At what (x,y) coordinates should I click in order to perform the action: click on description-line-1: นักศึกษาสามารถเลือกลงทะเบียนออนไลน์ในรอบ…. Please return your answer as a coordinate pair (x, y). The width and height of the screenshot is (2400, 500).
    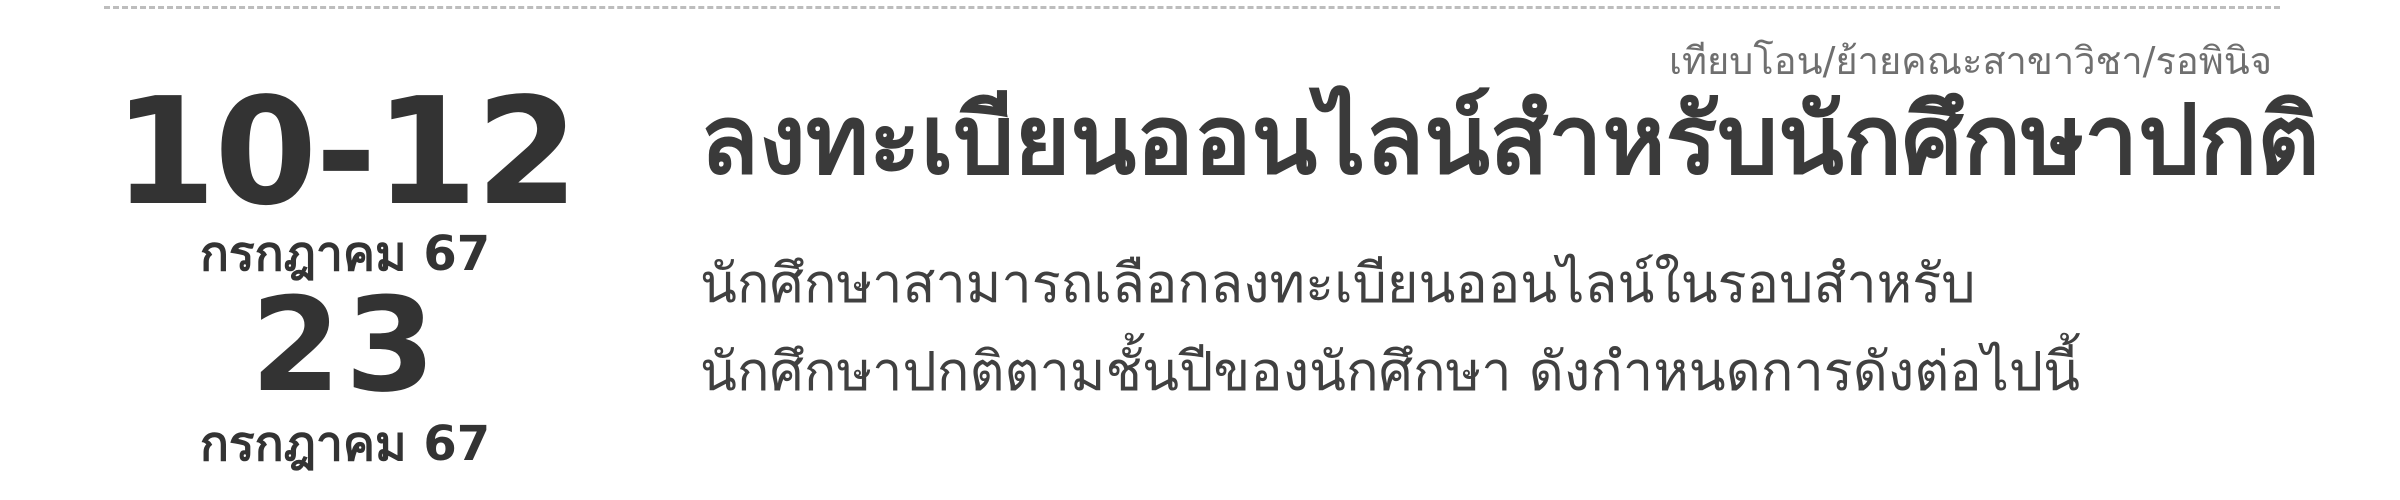
    Looking at the image, I should click on (1338, 283).